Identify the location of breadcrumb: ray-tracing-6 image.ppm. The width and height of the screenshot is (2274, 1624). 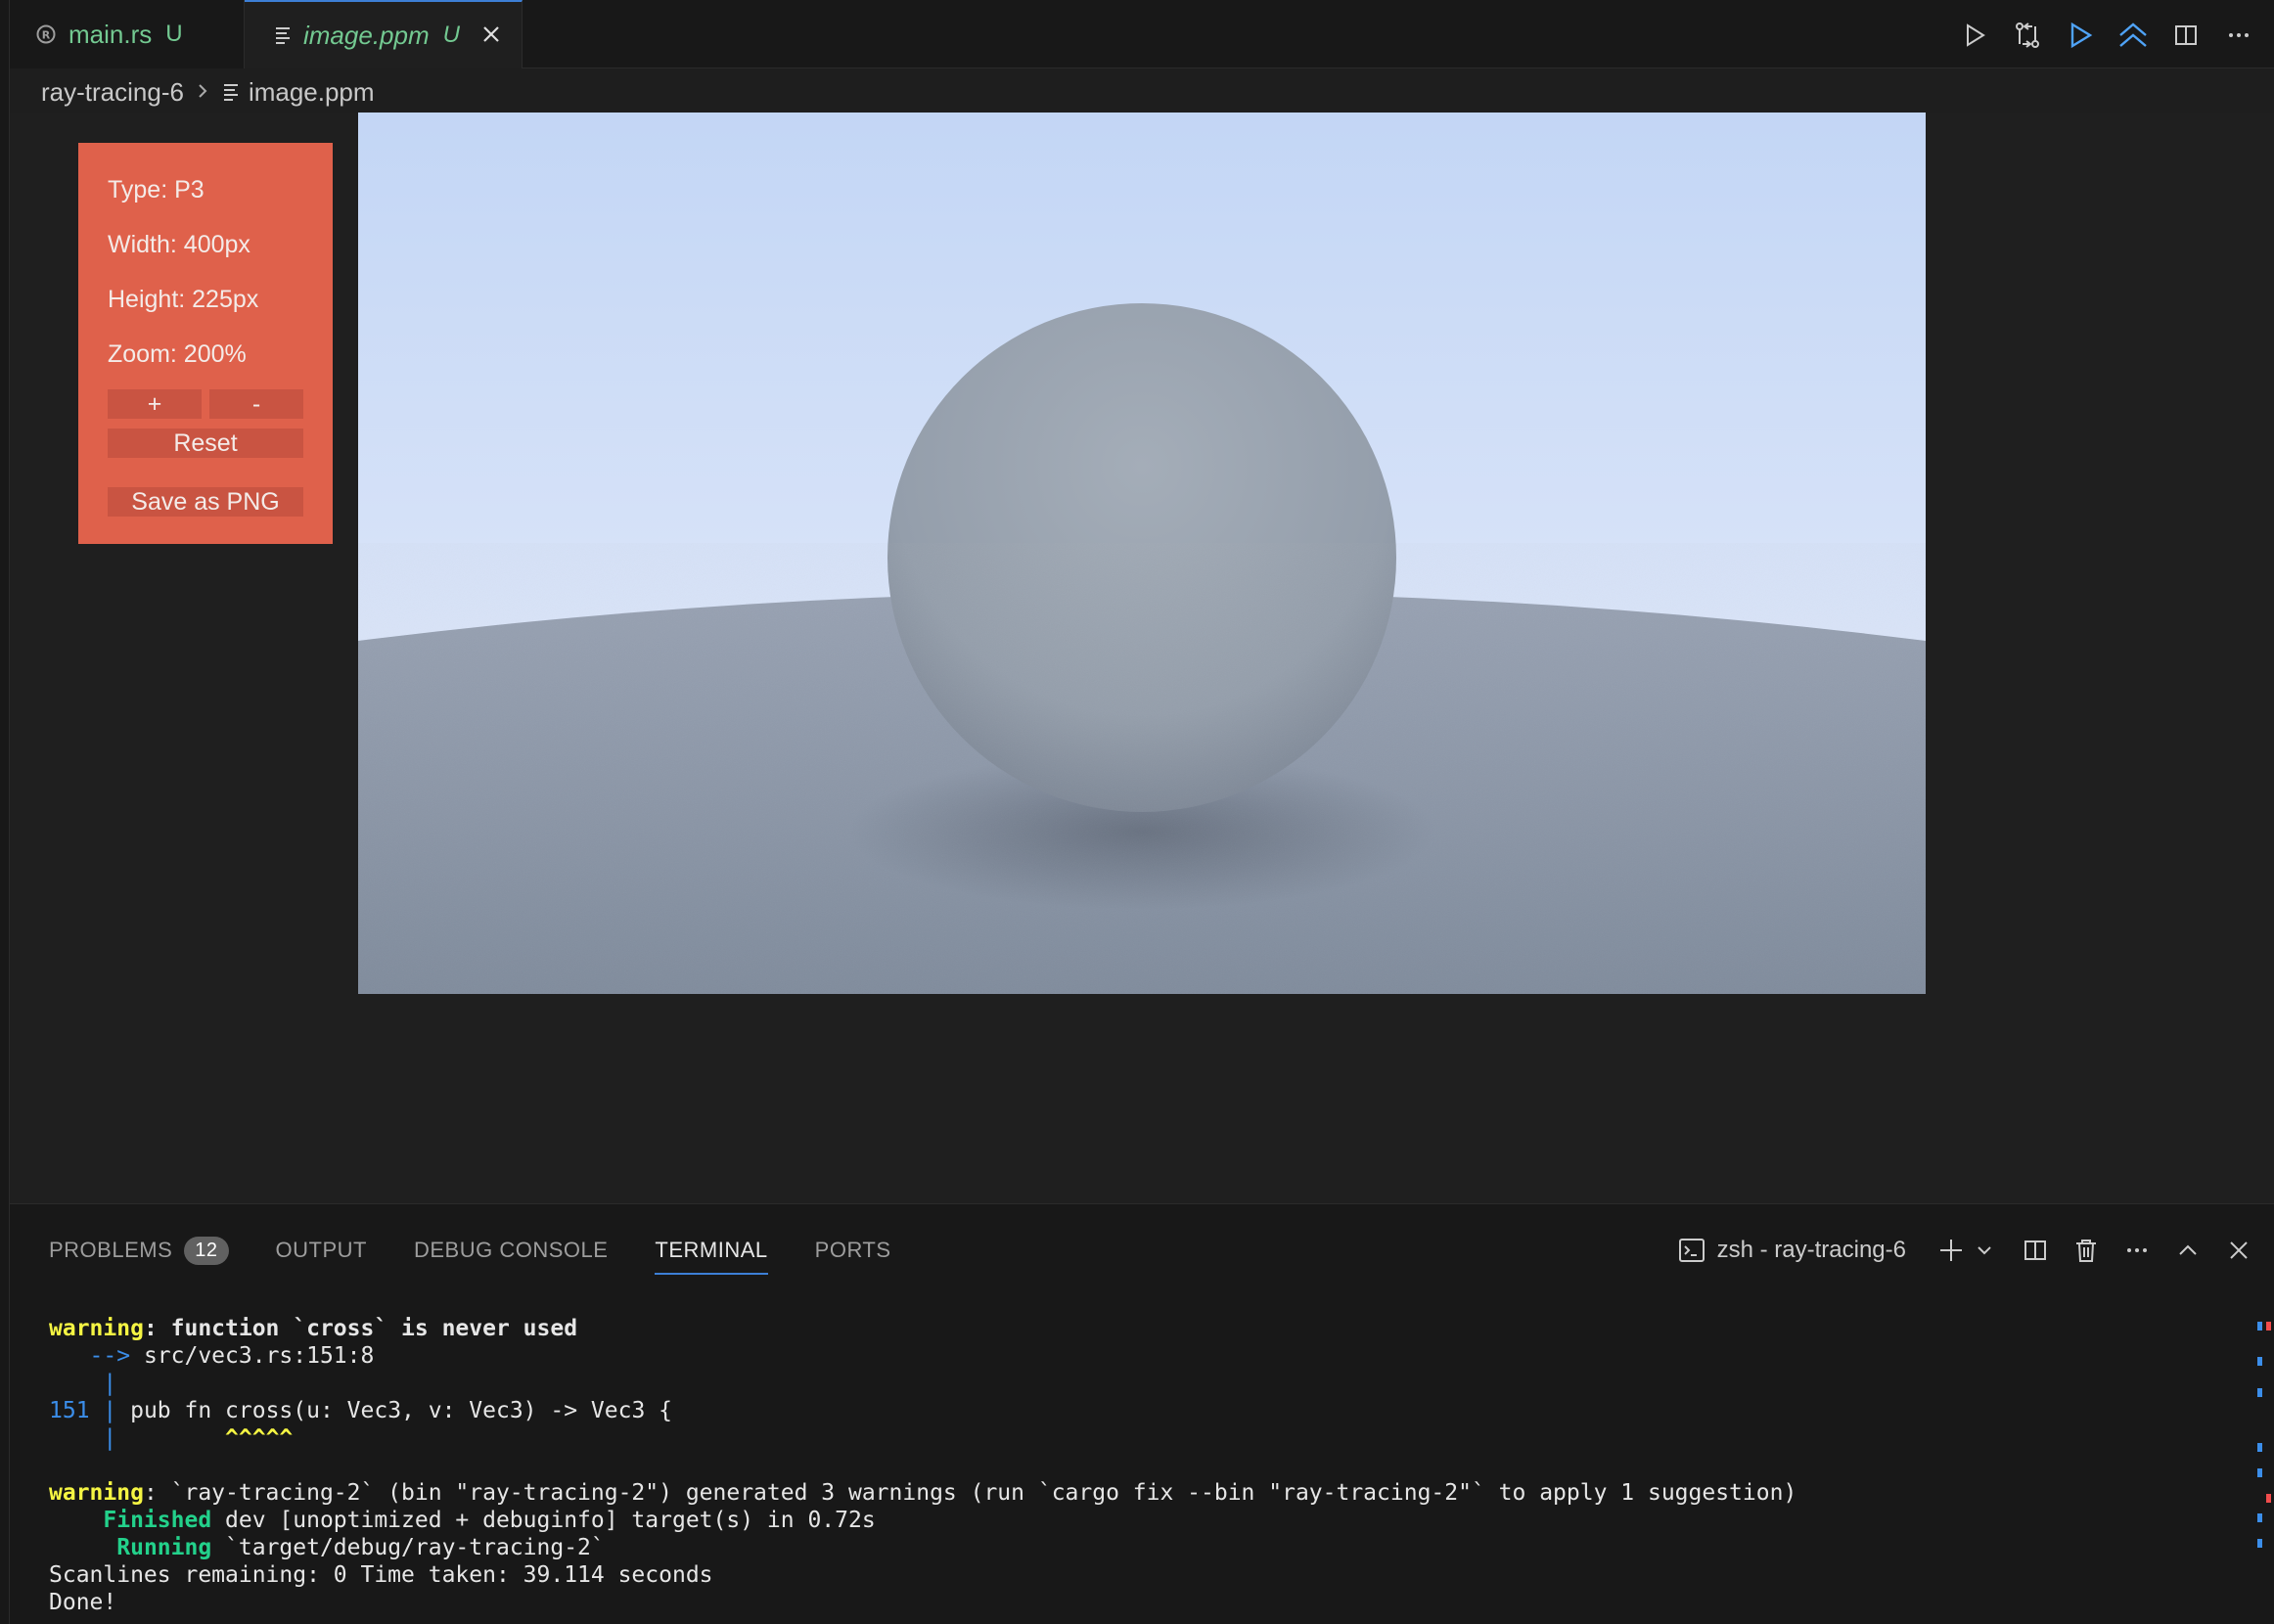
(208, 92).